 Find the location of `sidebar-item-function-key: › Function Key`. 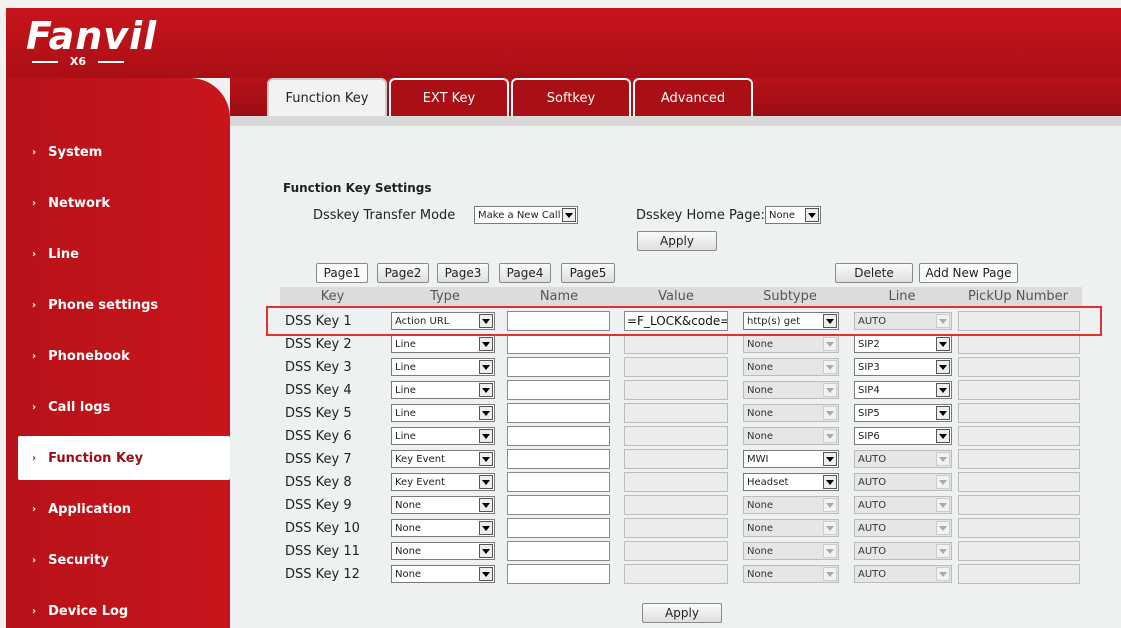

sidebar-item-function-key: › Function Key is located at coordinates (124, 458).